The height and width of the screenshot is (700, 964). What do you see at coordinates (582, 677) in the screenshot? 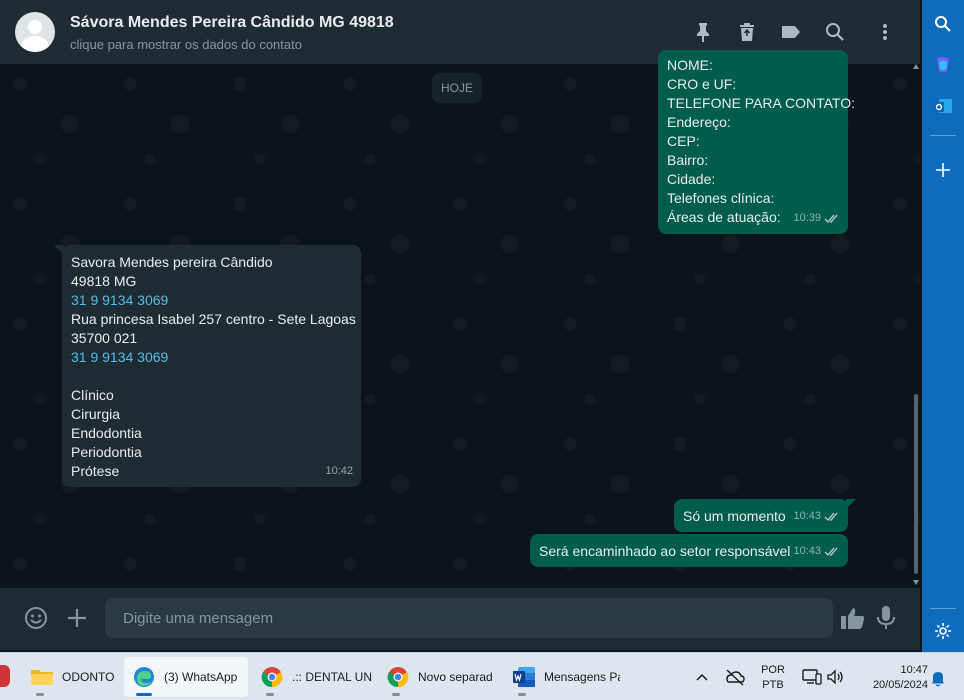
I see `taskbar-item-label: Mensagens Pa` at bounding box center [582, 677].